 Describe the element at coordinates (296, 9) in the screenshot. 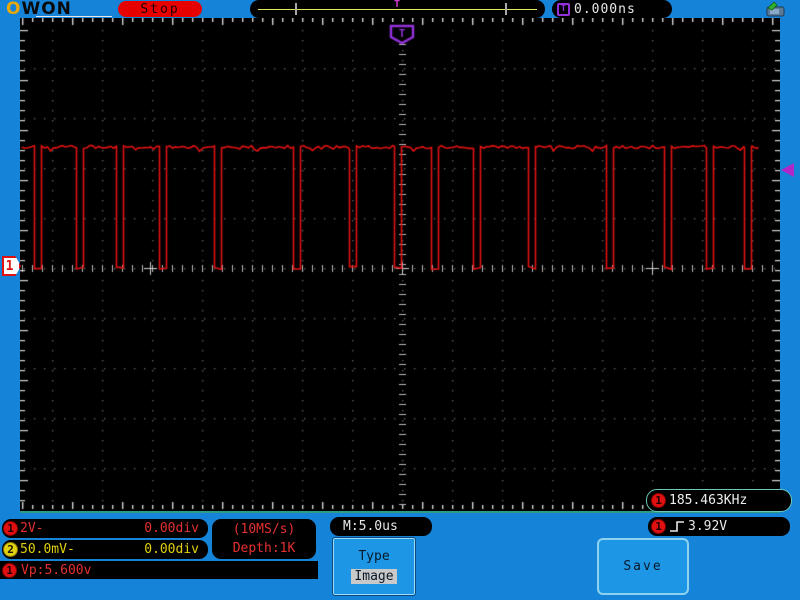

I see `window-left-bracket` at that location.